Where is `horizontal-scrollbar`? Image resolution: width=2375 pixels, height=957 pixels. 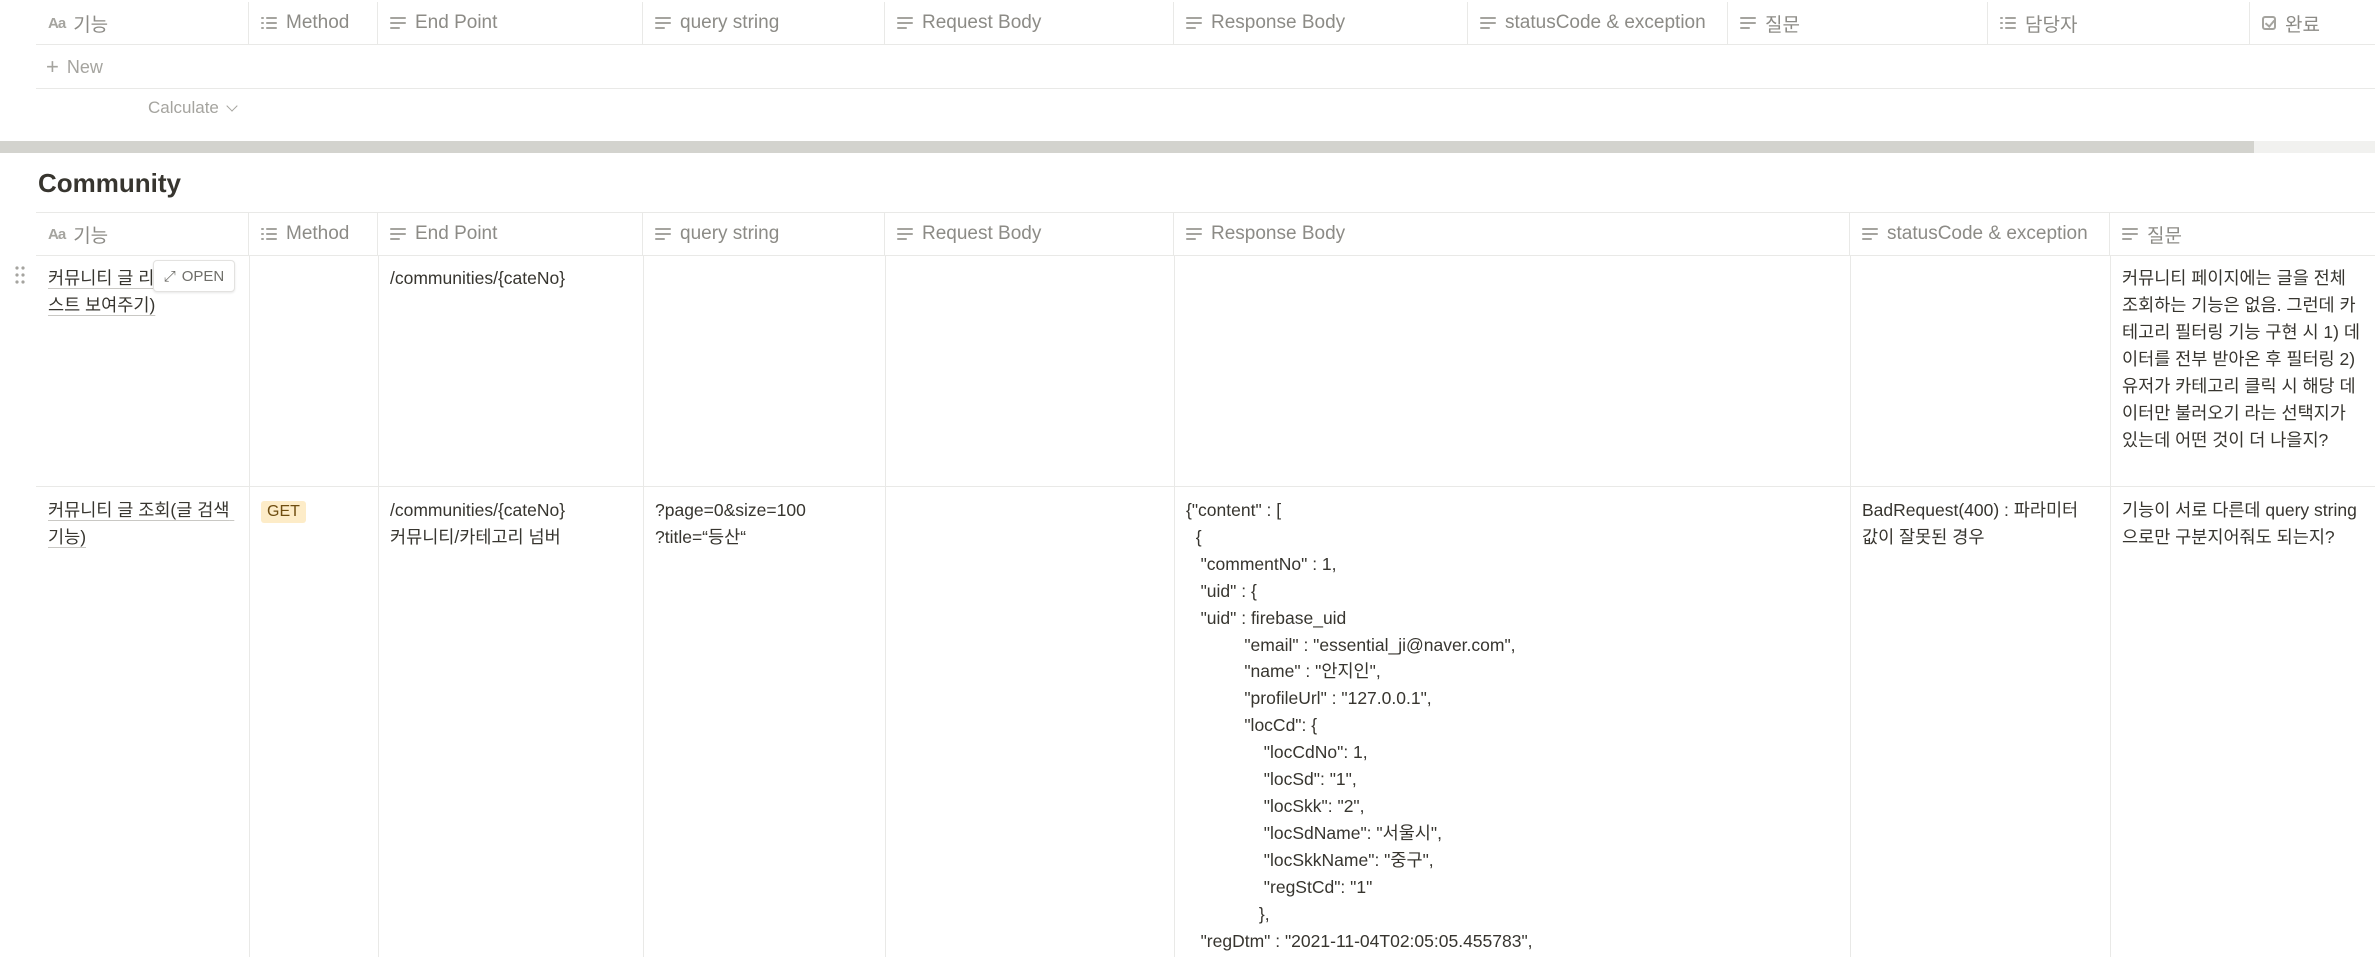
horizontal-scrollbar is located at coordinates (1187, 147).